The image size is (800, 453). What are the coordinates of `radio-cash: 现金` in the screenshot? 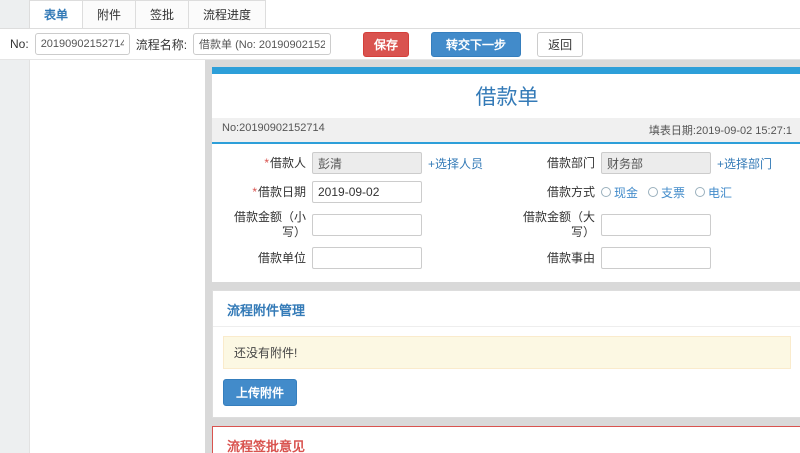 It's located at (619, 192).